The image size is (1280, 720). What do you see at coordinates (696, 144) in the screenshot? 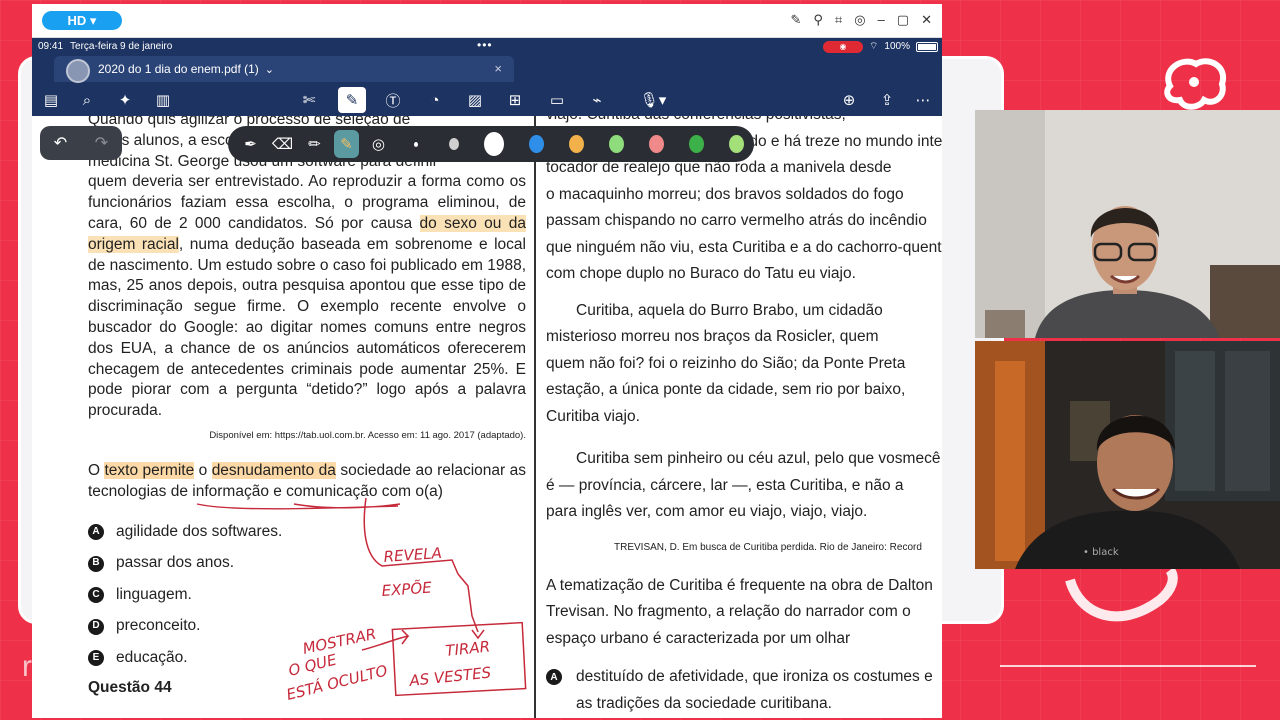
I see `color-swatch-green` at bounding box center [696, 144].